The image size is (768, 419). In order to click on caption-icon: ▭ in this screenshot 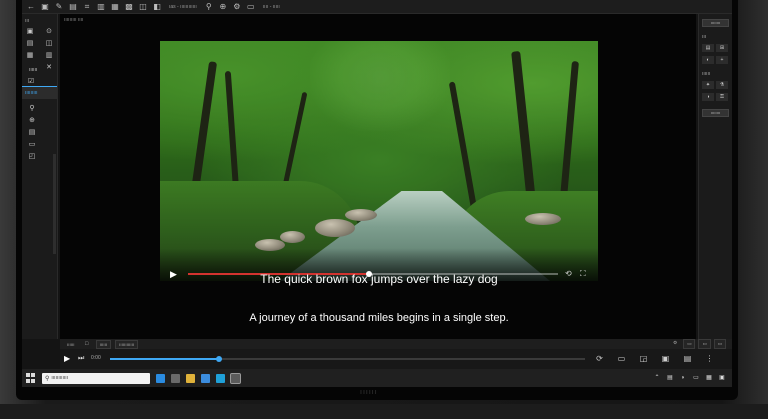, I will do `click(32, 145)`.